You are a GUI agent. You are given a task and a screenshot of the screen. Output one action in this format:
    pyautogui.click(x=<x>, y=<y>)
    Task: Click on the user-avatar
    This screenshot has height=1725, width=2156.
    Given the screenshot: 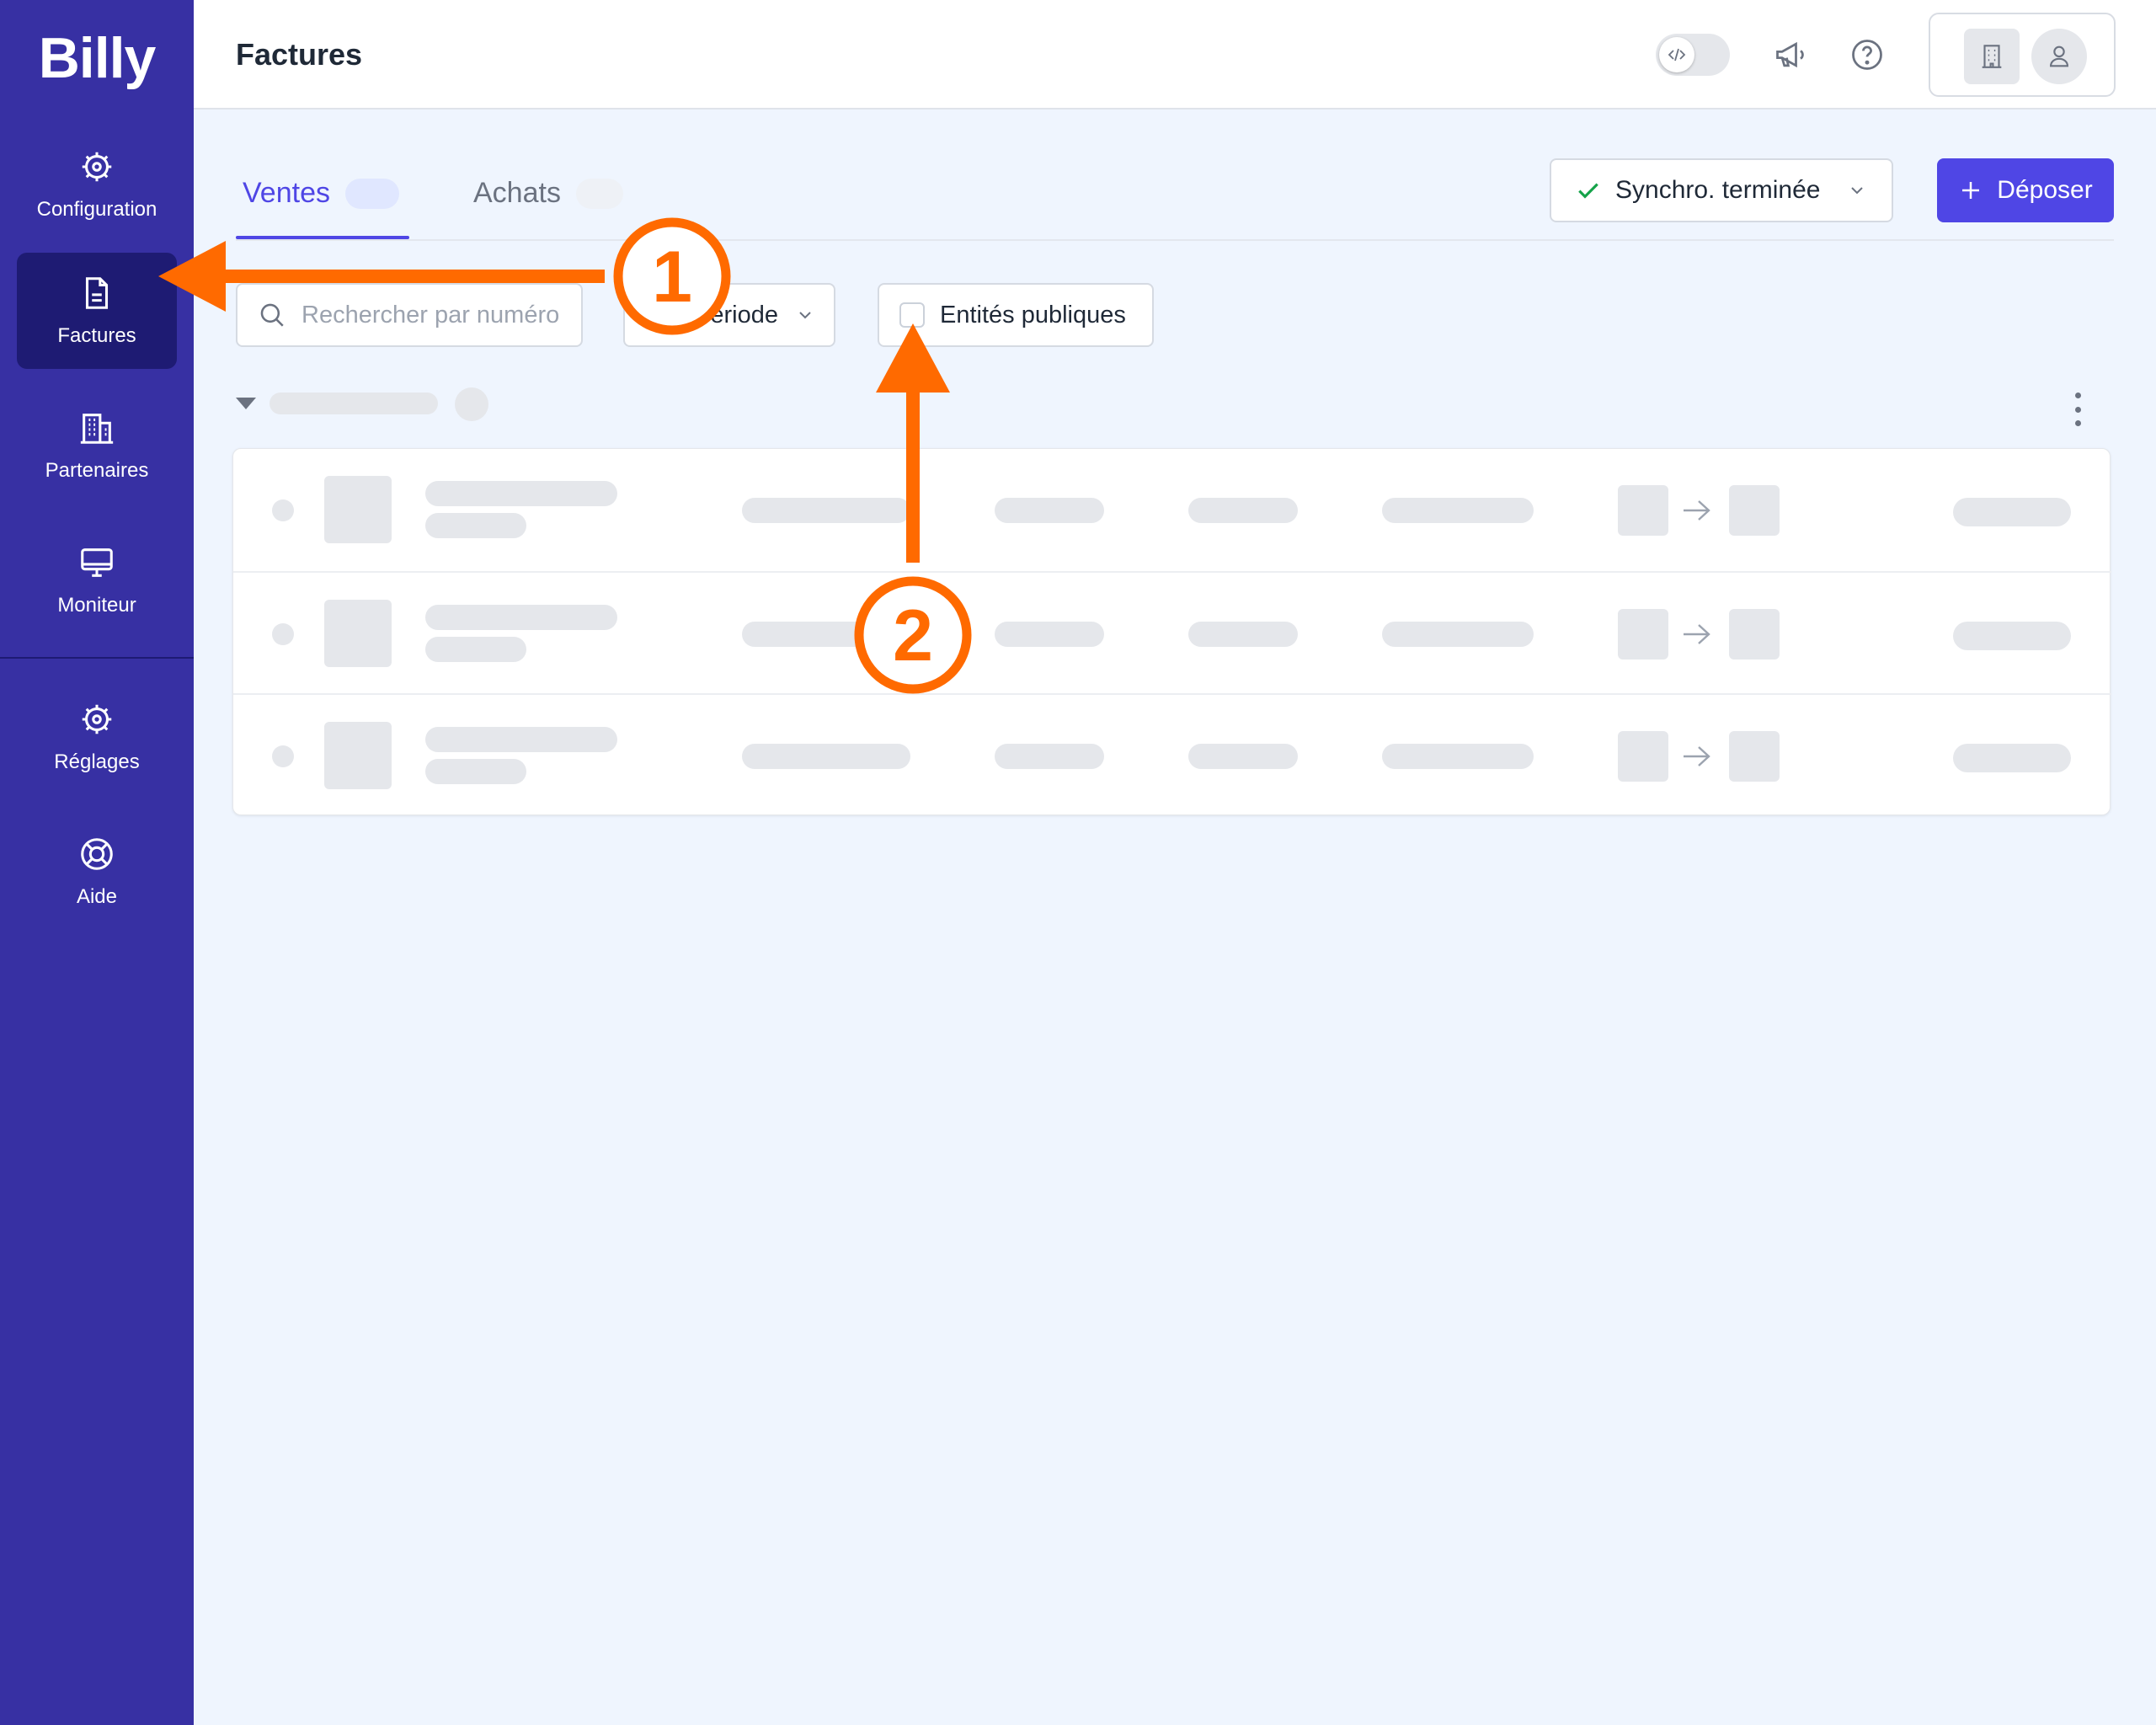 What is the action you would take?
    pyautogui.click(x=2059, y=56)
    